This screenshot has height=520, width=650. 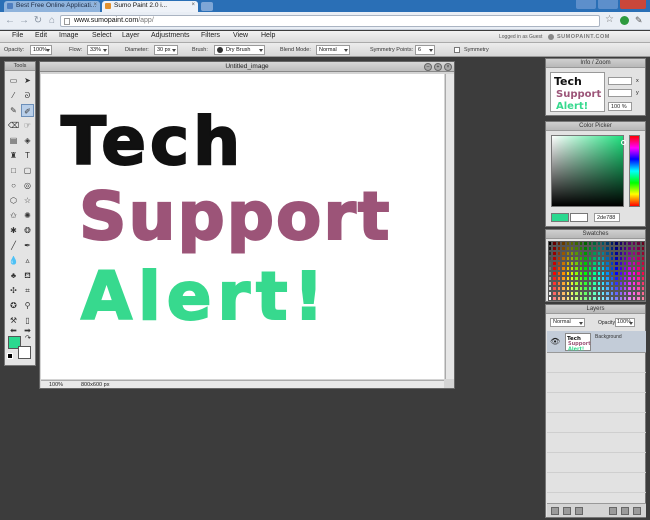 I want to click on hex-color-input: 2de788, so click(x=607, y=217).